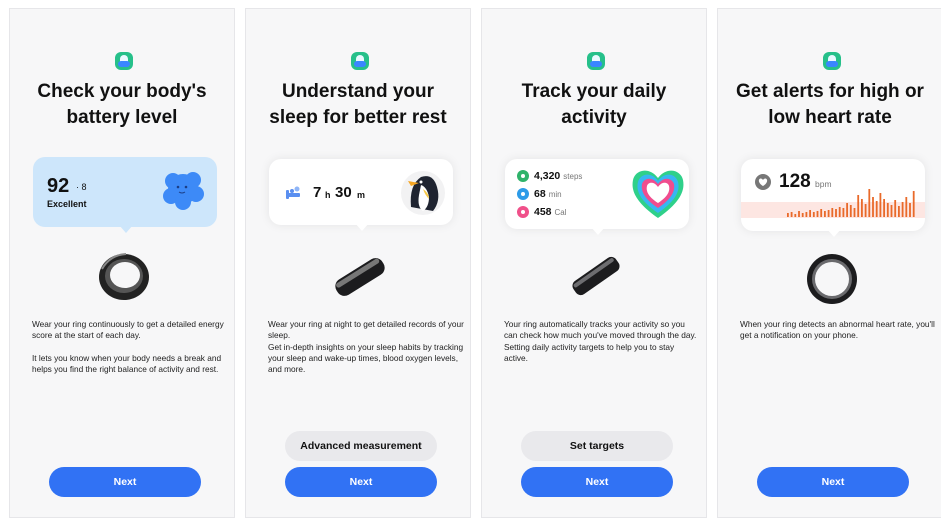  I want to click on screen-title: Get alerts for high or low heart rate, so click(830, 104).